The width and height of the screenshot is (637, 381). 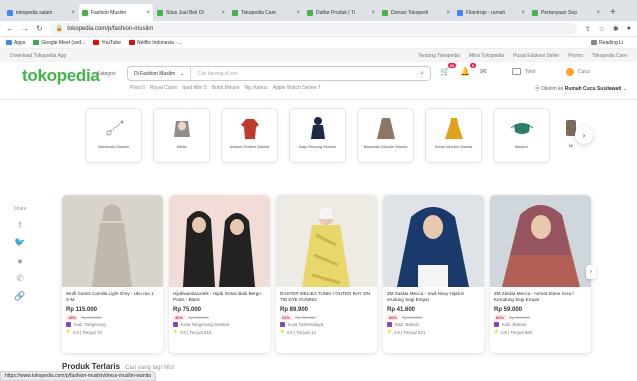 I want to click on search-scope-select: Di Fashion Muslim ⌄, so click(x=160, y=73).